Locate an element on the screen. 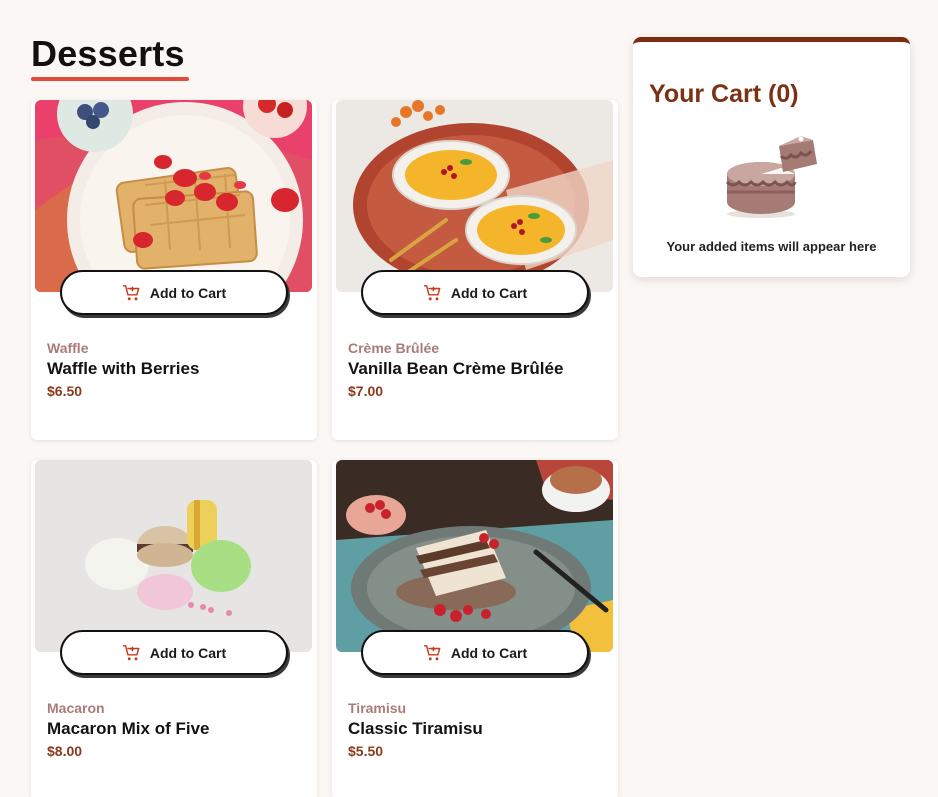  product-price: $6.50 is located at coordinates (65, 391).